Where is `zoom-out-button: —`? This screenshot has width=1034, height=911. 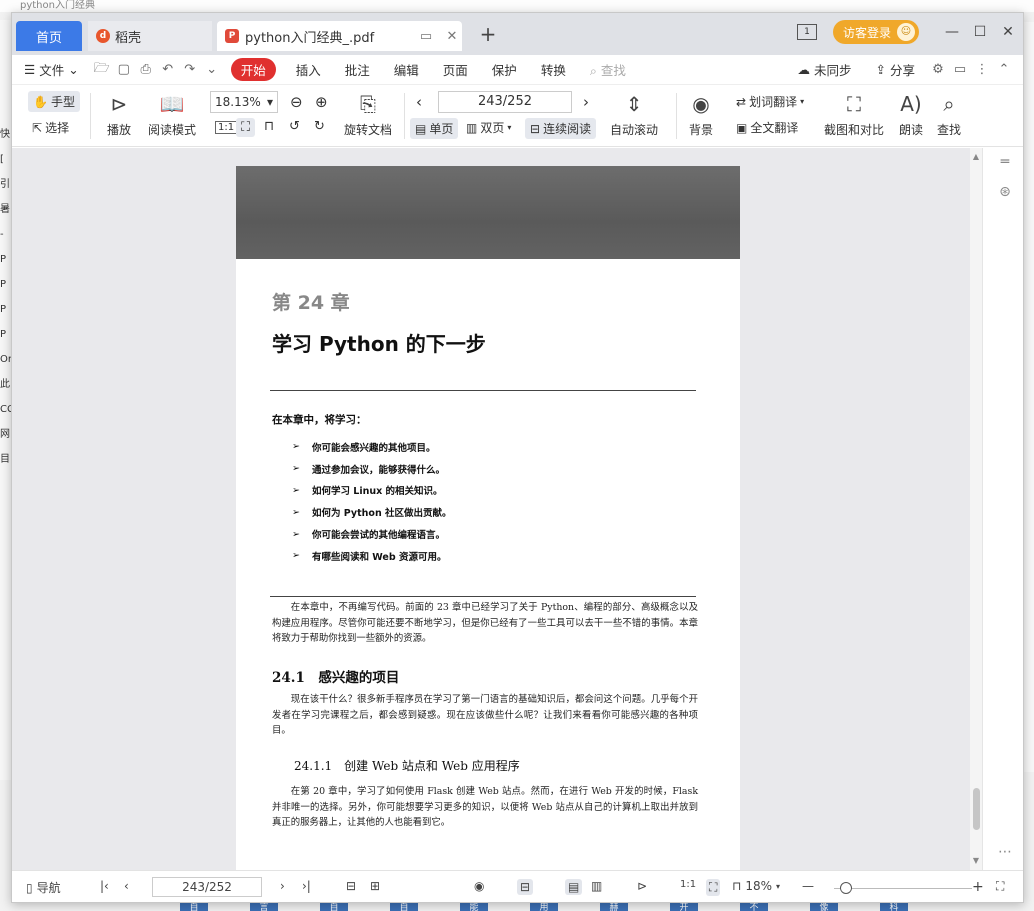
zoom-out-button: — is located at coordinates (808, 886).